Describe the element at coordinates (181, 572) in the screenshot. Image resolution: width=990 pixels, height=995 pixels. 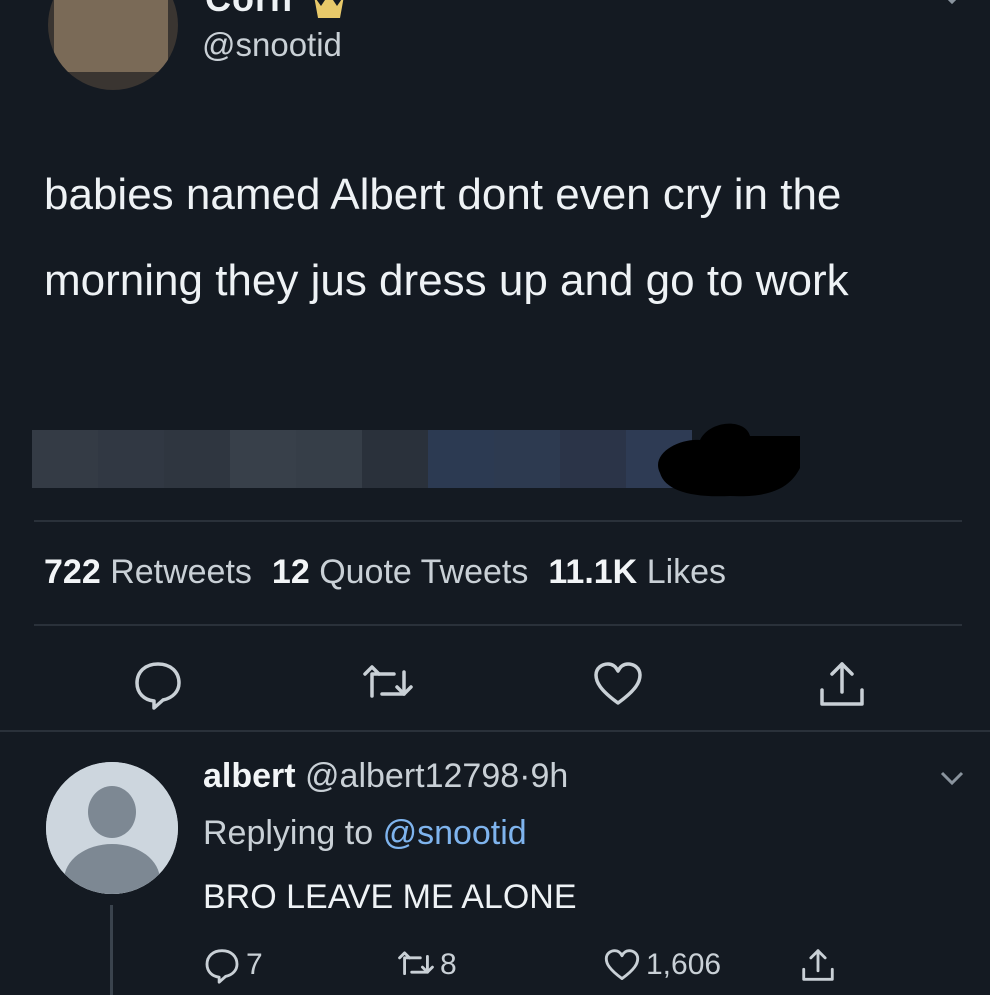
I see `retweets-label: Retweets` at that location.